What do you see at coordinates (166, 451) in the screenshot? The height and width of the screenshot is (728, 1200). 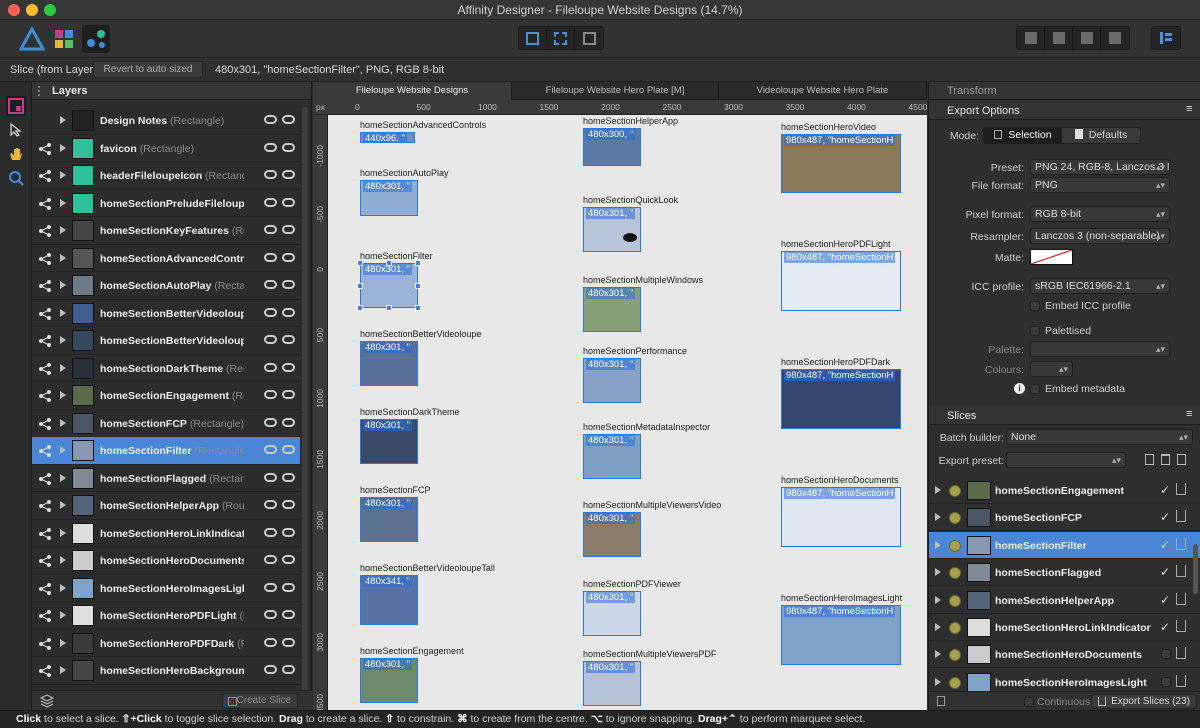 I see `layer-row: homeSectionFilter (Rectangle)` at bounding box center [166, 451].